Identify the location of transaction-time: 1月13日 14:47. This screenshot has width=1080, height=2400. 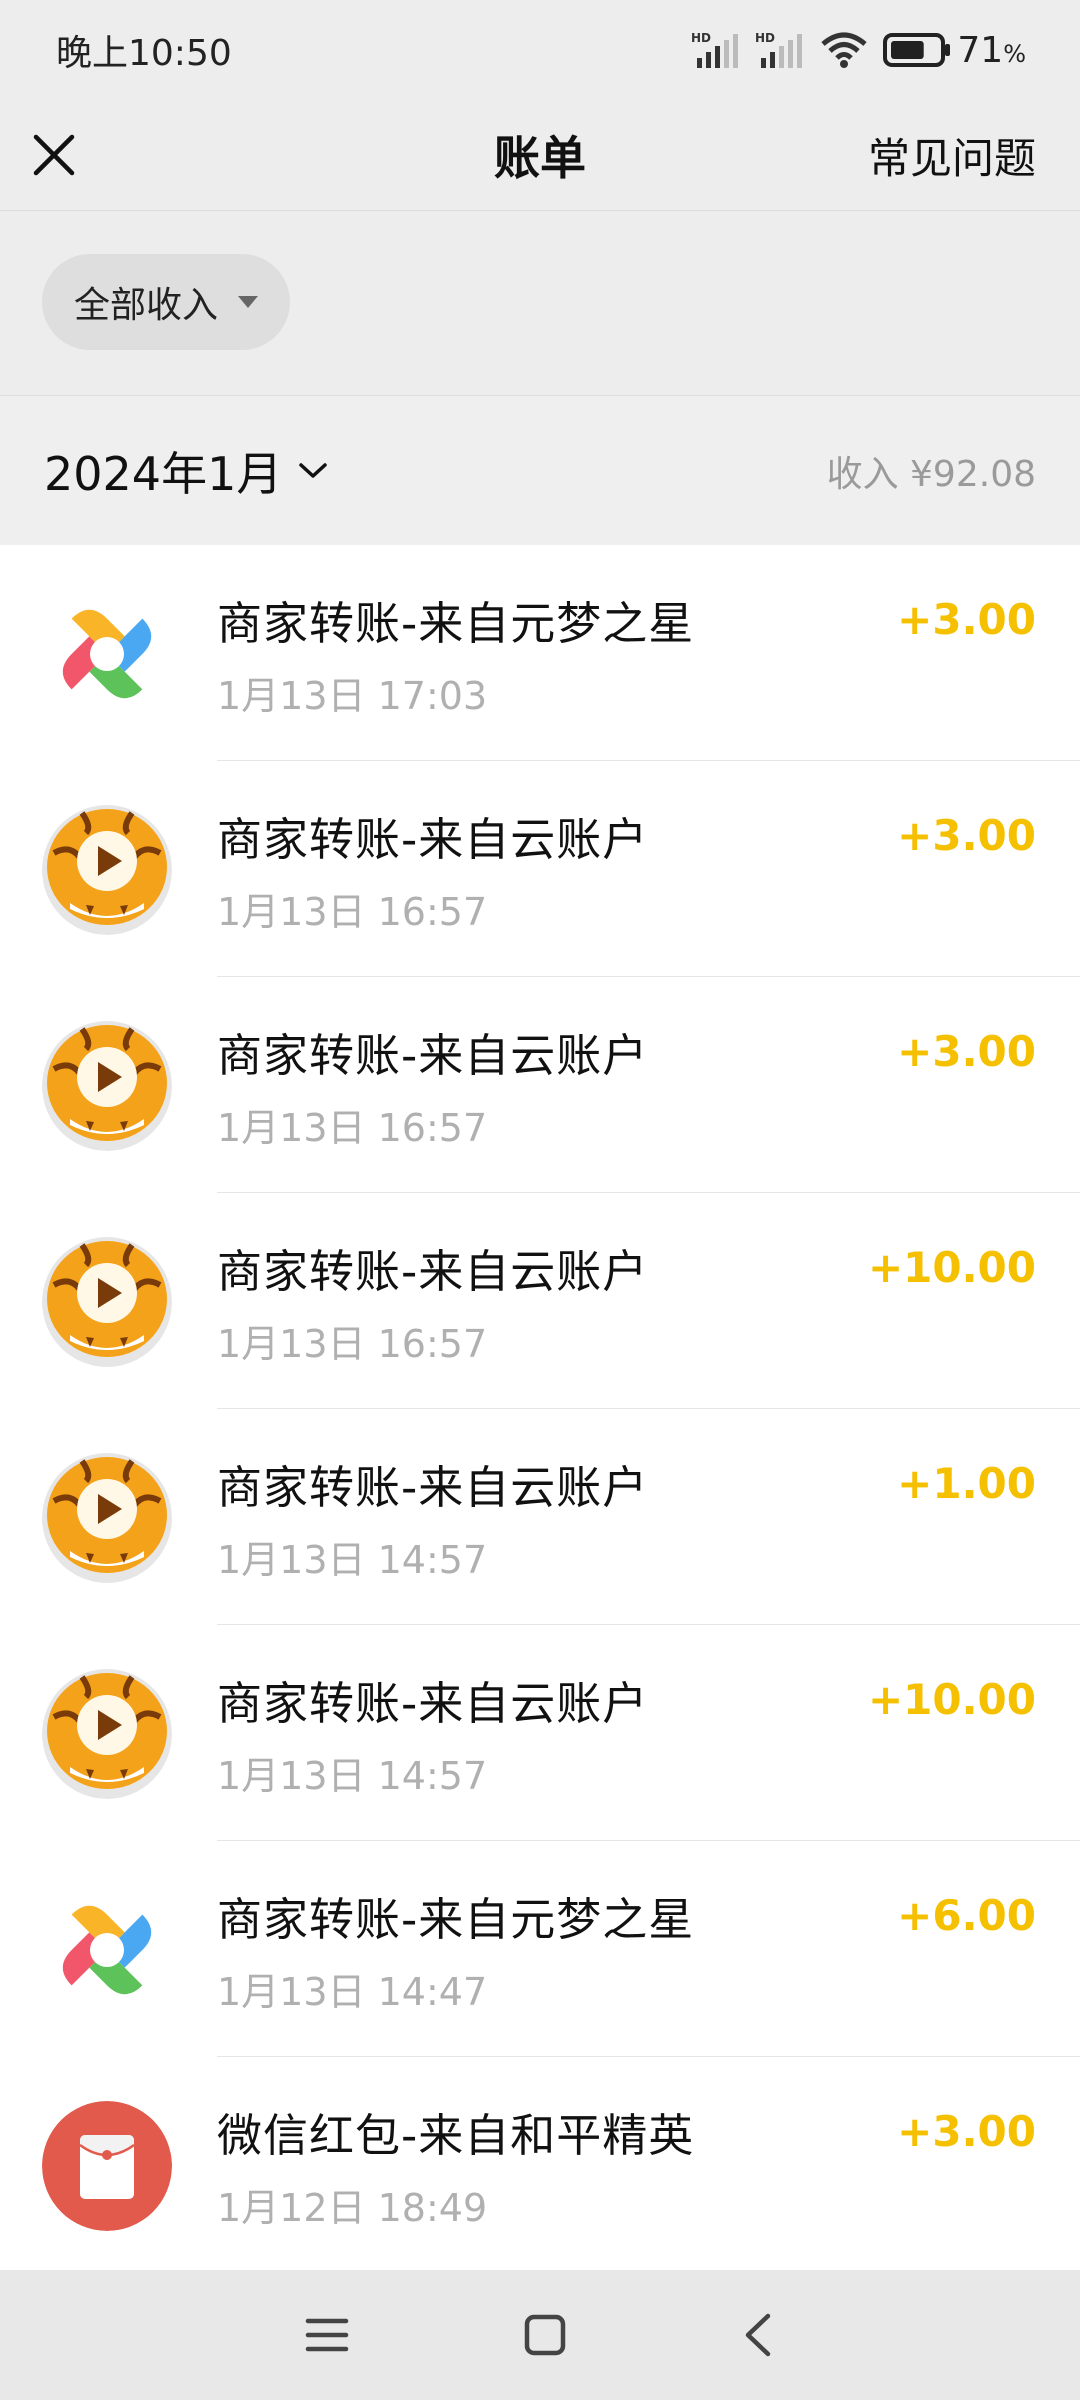
(352, 1992).